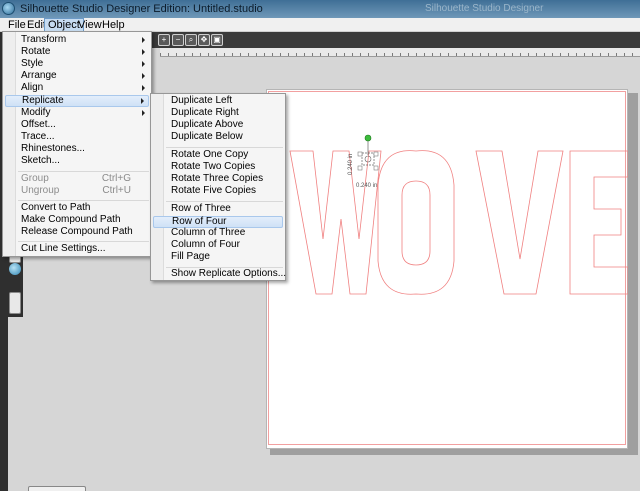 Image resolution: width=640 pixels, height=491 pixels. Describe the element at coordinates (218, 191) in the screenshot. I see `menu-item-rotate-five-copies: Rotate Five Copies` at that location.